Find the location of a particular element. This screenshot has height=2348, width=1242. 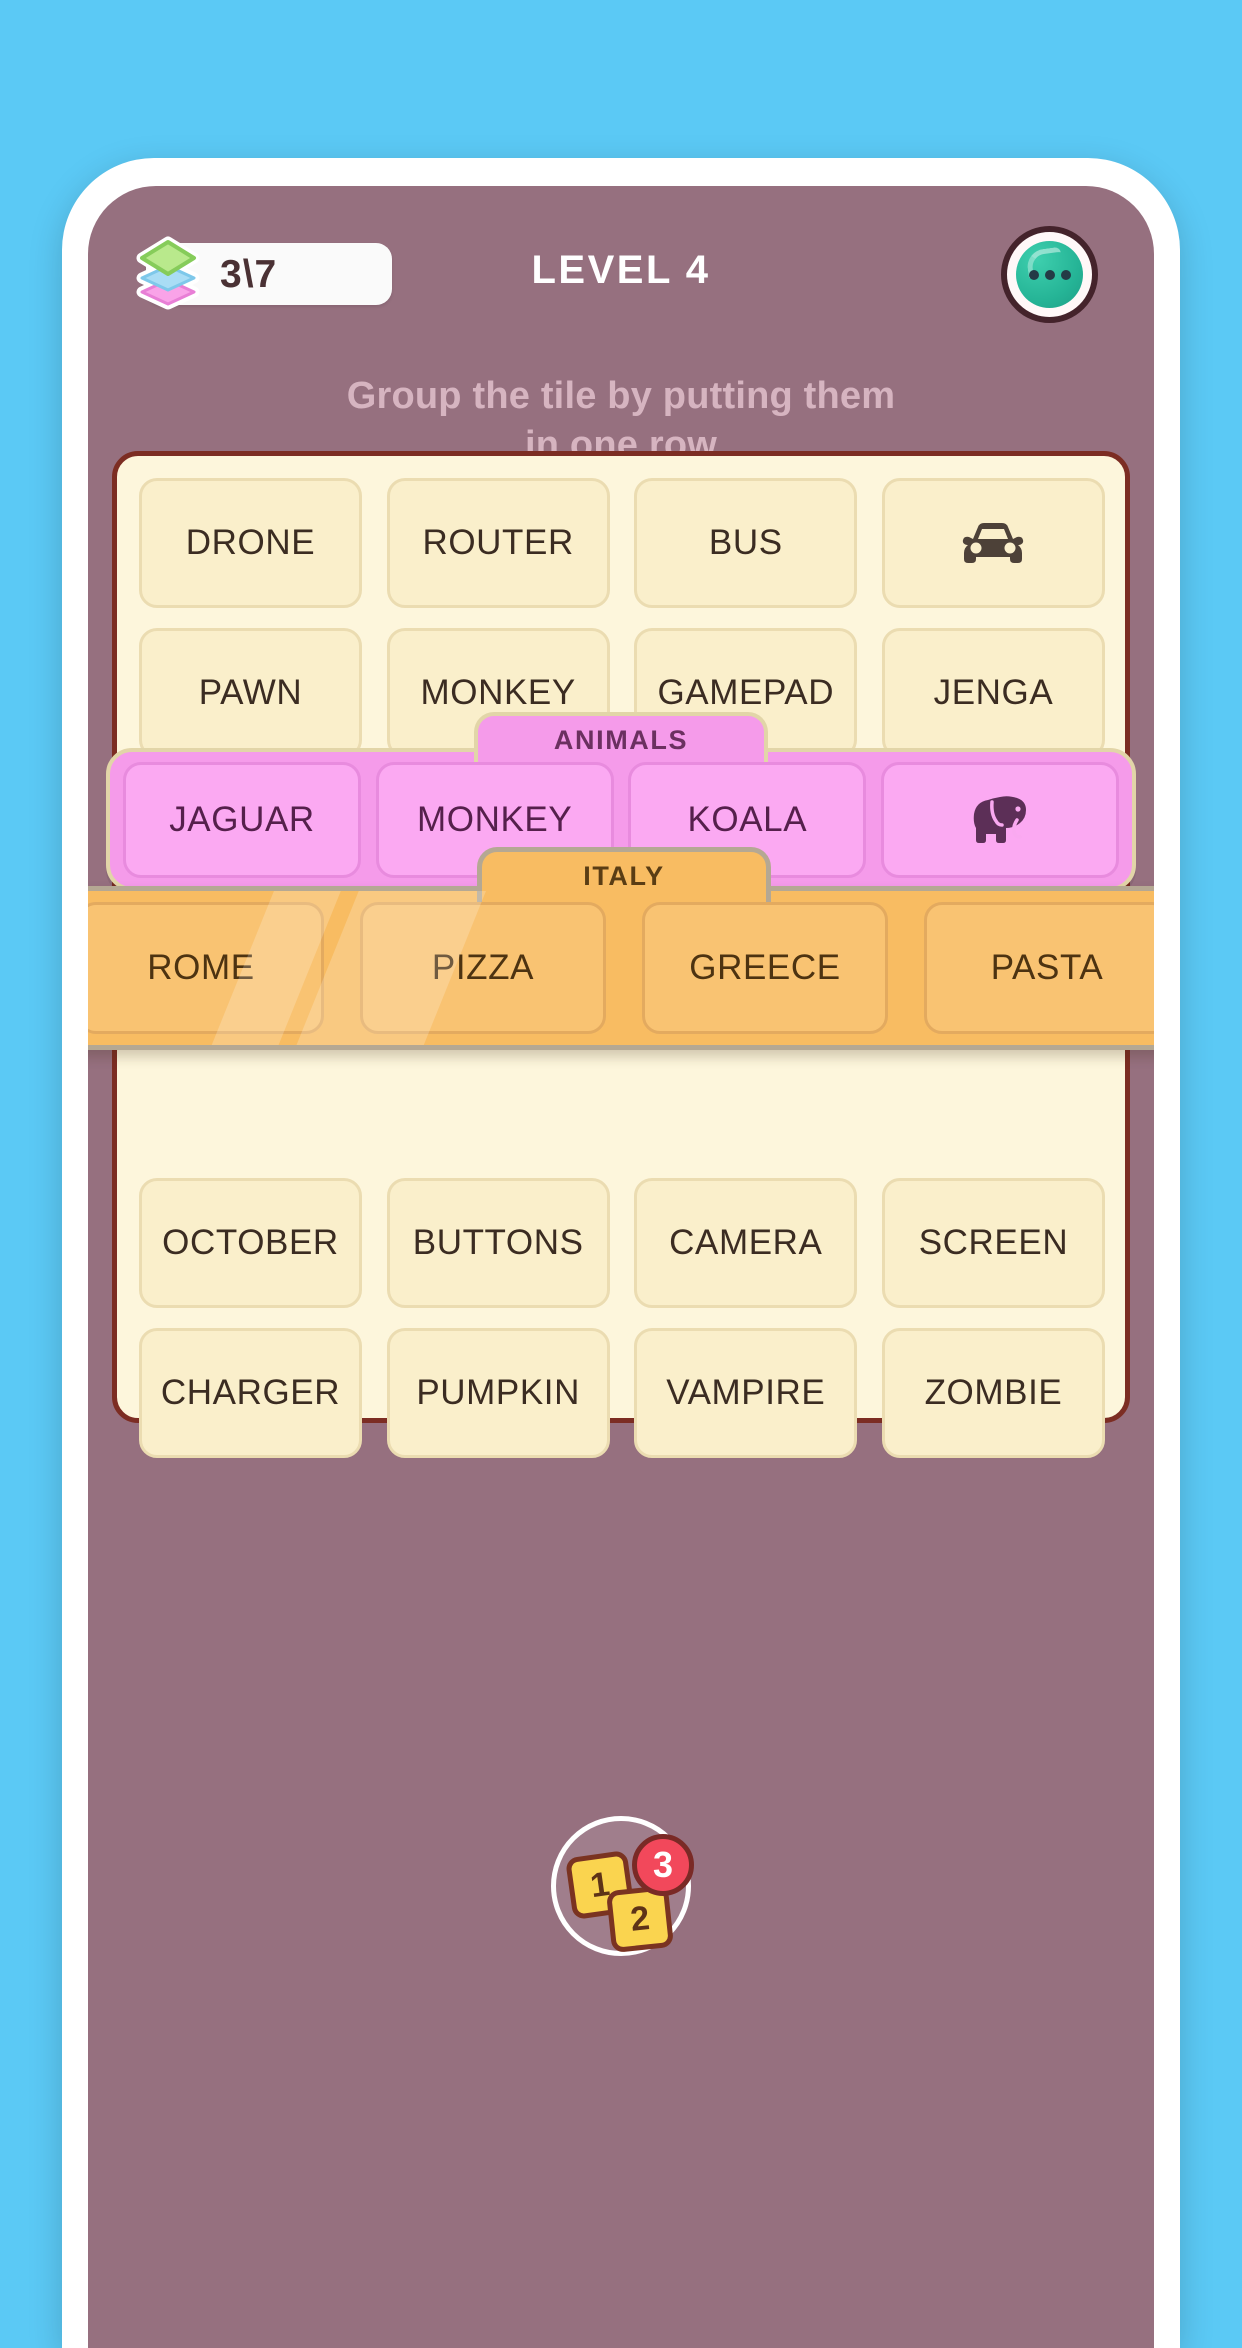

instruction-line-1: Group the tile by putting them is located at coordinates (621, 396).